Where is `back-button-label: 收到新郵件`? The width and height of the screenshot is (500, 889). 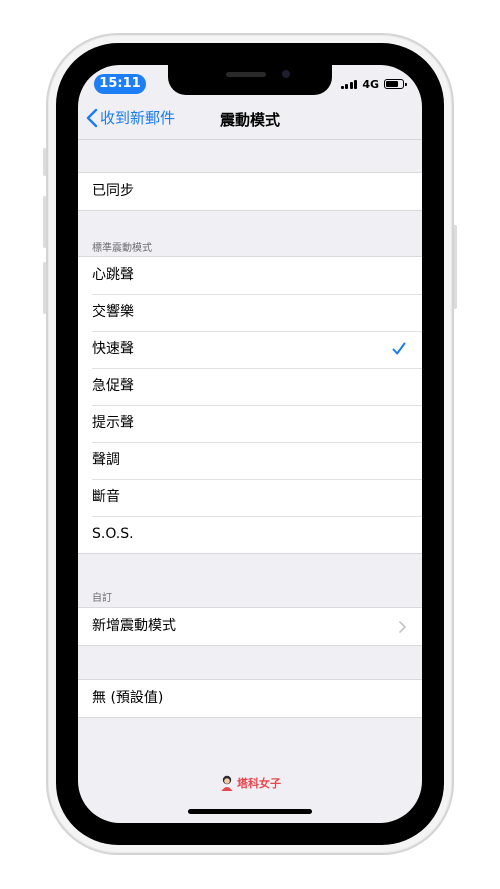 back-button-label: 收到新郵件 is located at coordinates (138, 118).